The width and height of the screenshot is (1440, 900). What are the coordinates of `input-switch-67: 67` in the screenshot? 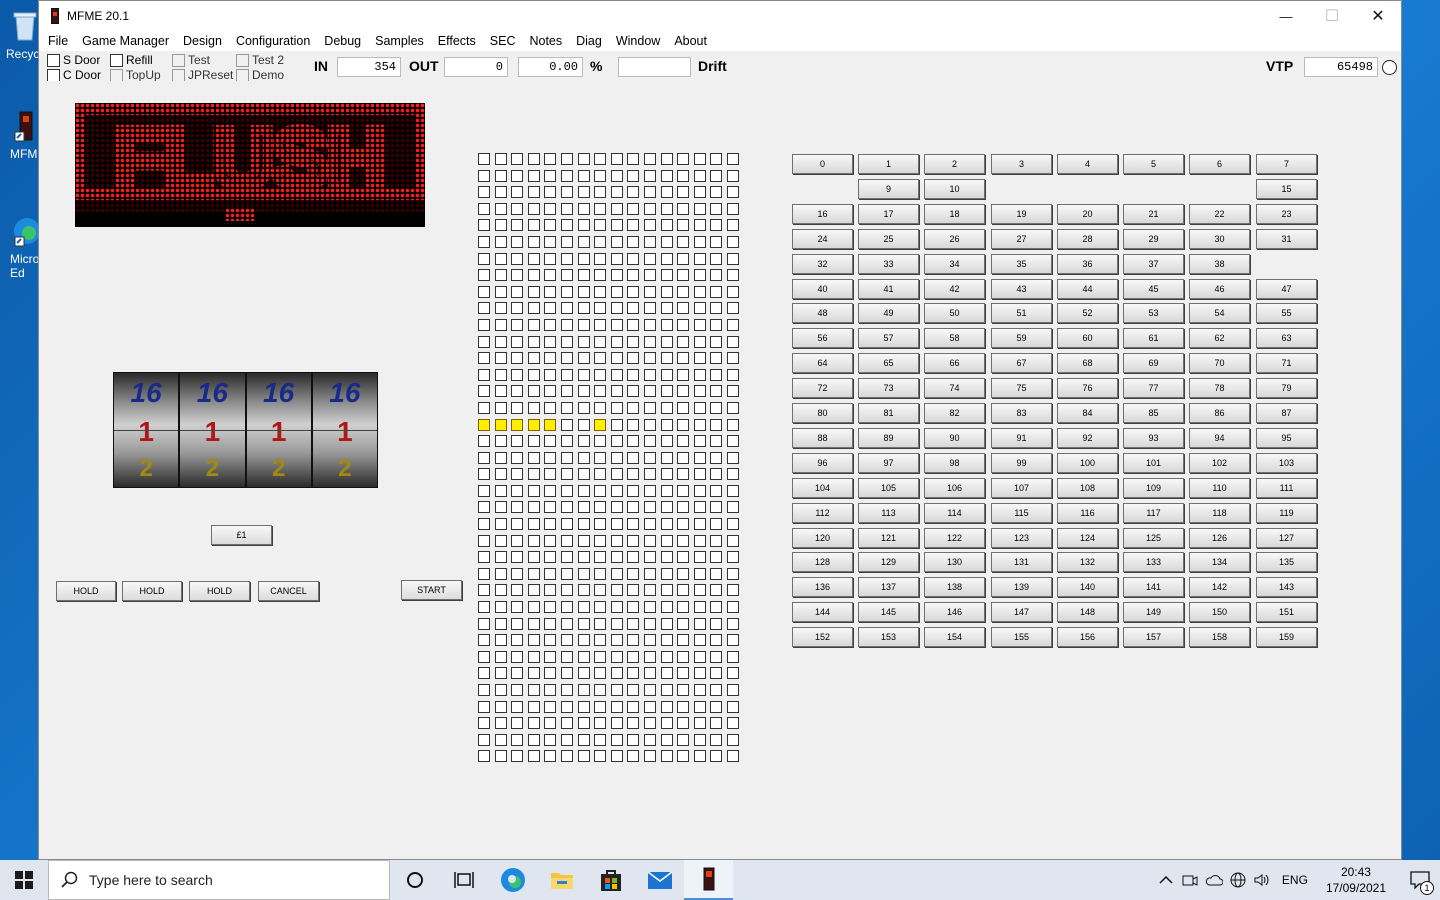 It's located at (1021, 363).